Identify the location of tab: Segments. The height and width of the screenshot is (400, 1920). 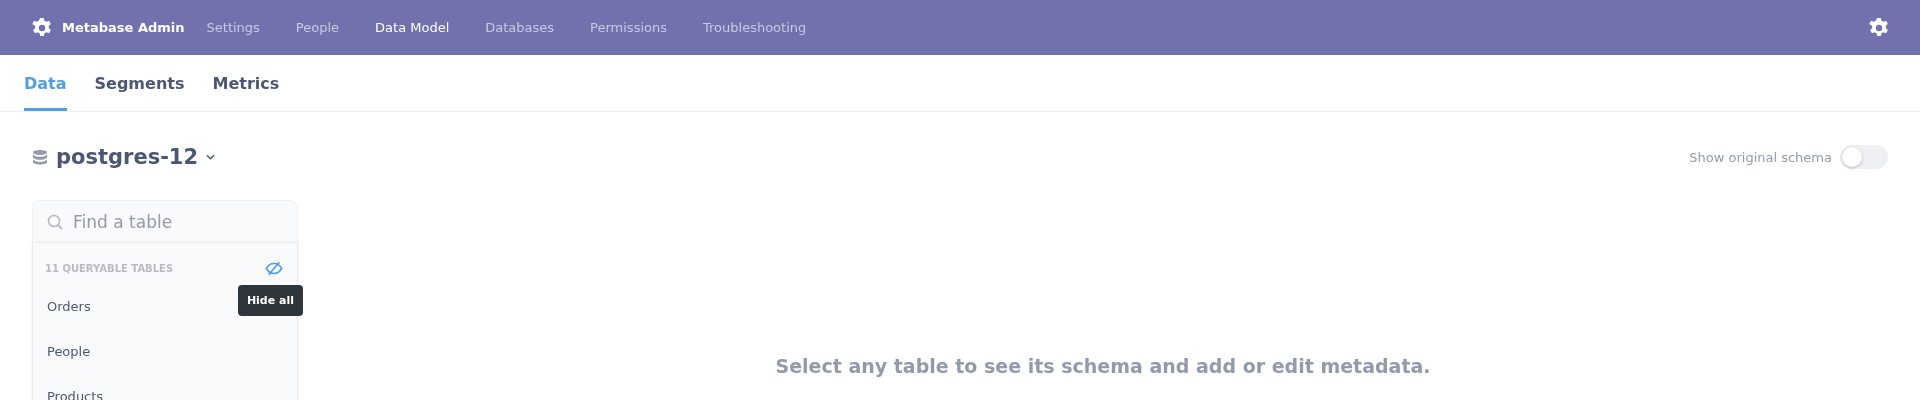
(139, 83).